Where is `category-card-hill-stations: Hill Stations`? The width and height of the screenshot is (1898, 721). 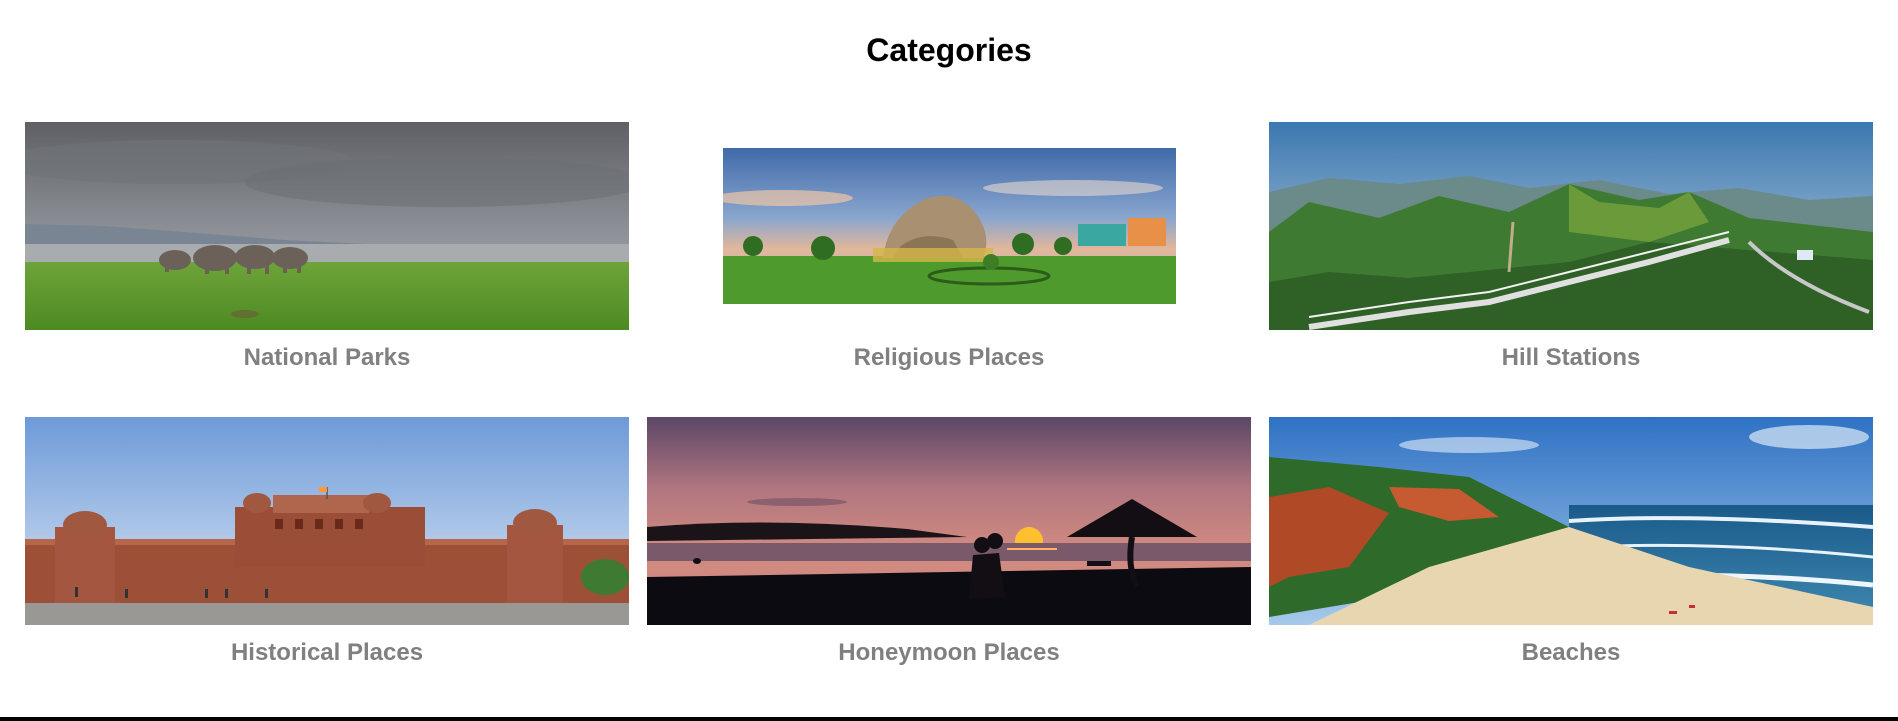 category-card-hill-stations: Hill Stations is located at coordinates (1571, 246).